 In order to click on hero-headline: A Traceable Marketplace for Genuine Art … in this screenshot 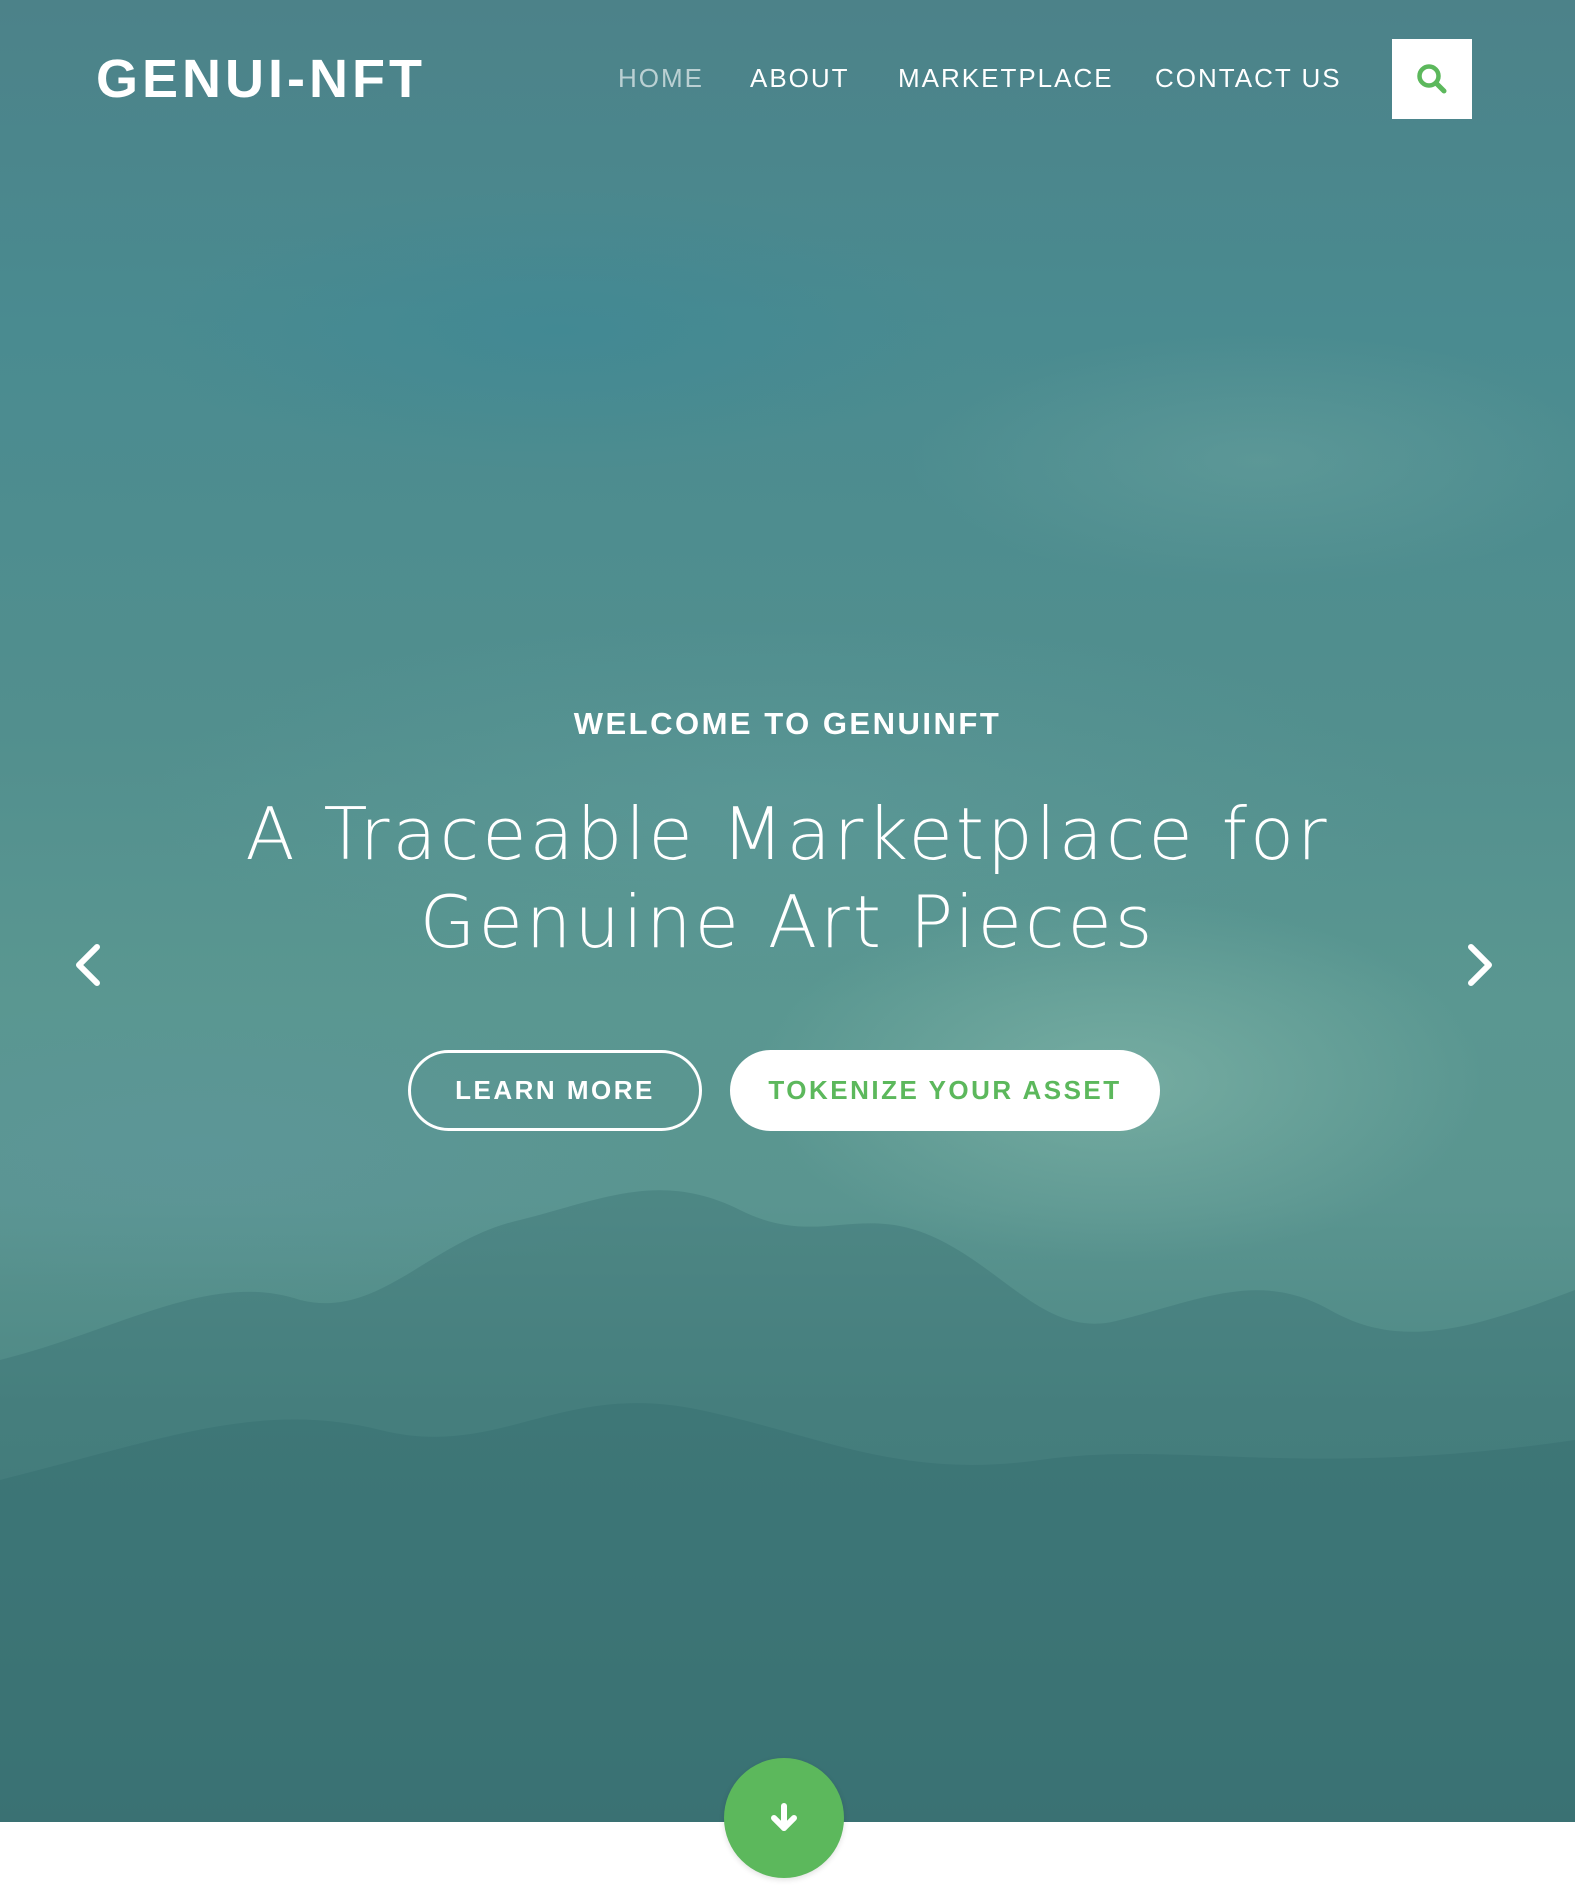, I will do `click(787, 878)`.